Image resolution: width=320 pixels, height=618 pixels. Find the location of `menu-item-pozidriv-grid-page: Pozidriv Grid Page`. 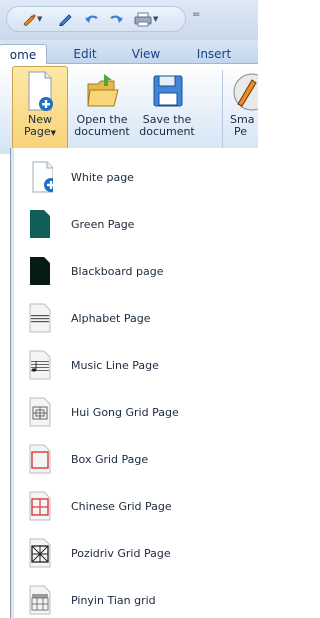

menu-item-pozidriv-grid-page: Pozidriv Grid Page is located at coordinates (142, 553).